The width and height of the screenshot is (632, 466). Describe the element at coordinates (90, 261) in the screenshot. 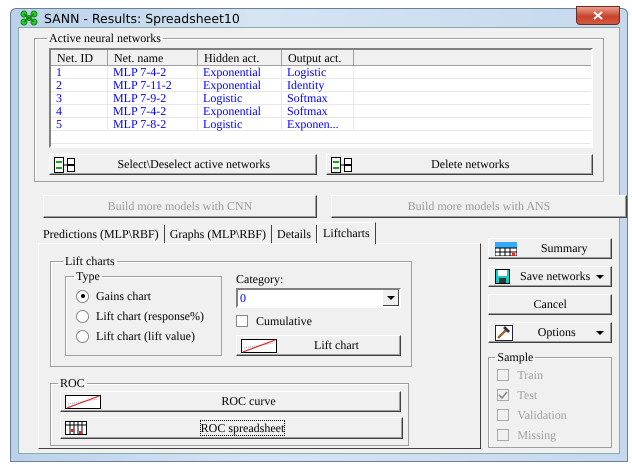

I see `group-title: Lift charts` at that location.